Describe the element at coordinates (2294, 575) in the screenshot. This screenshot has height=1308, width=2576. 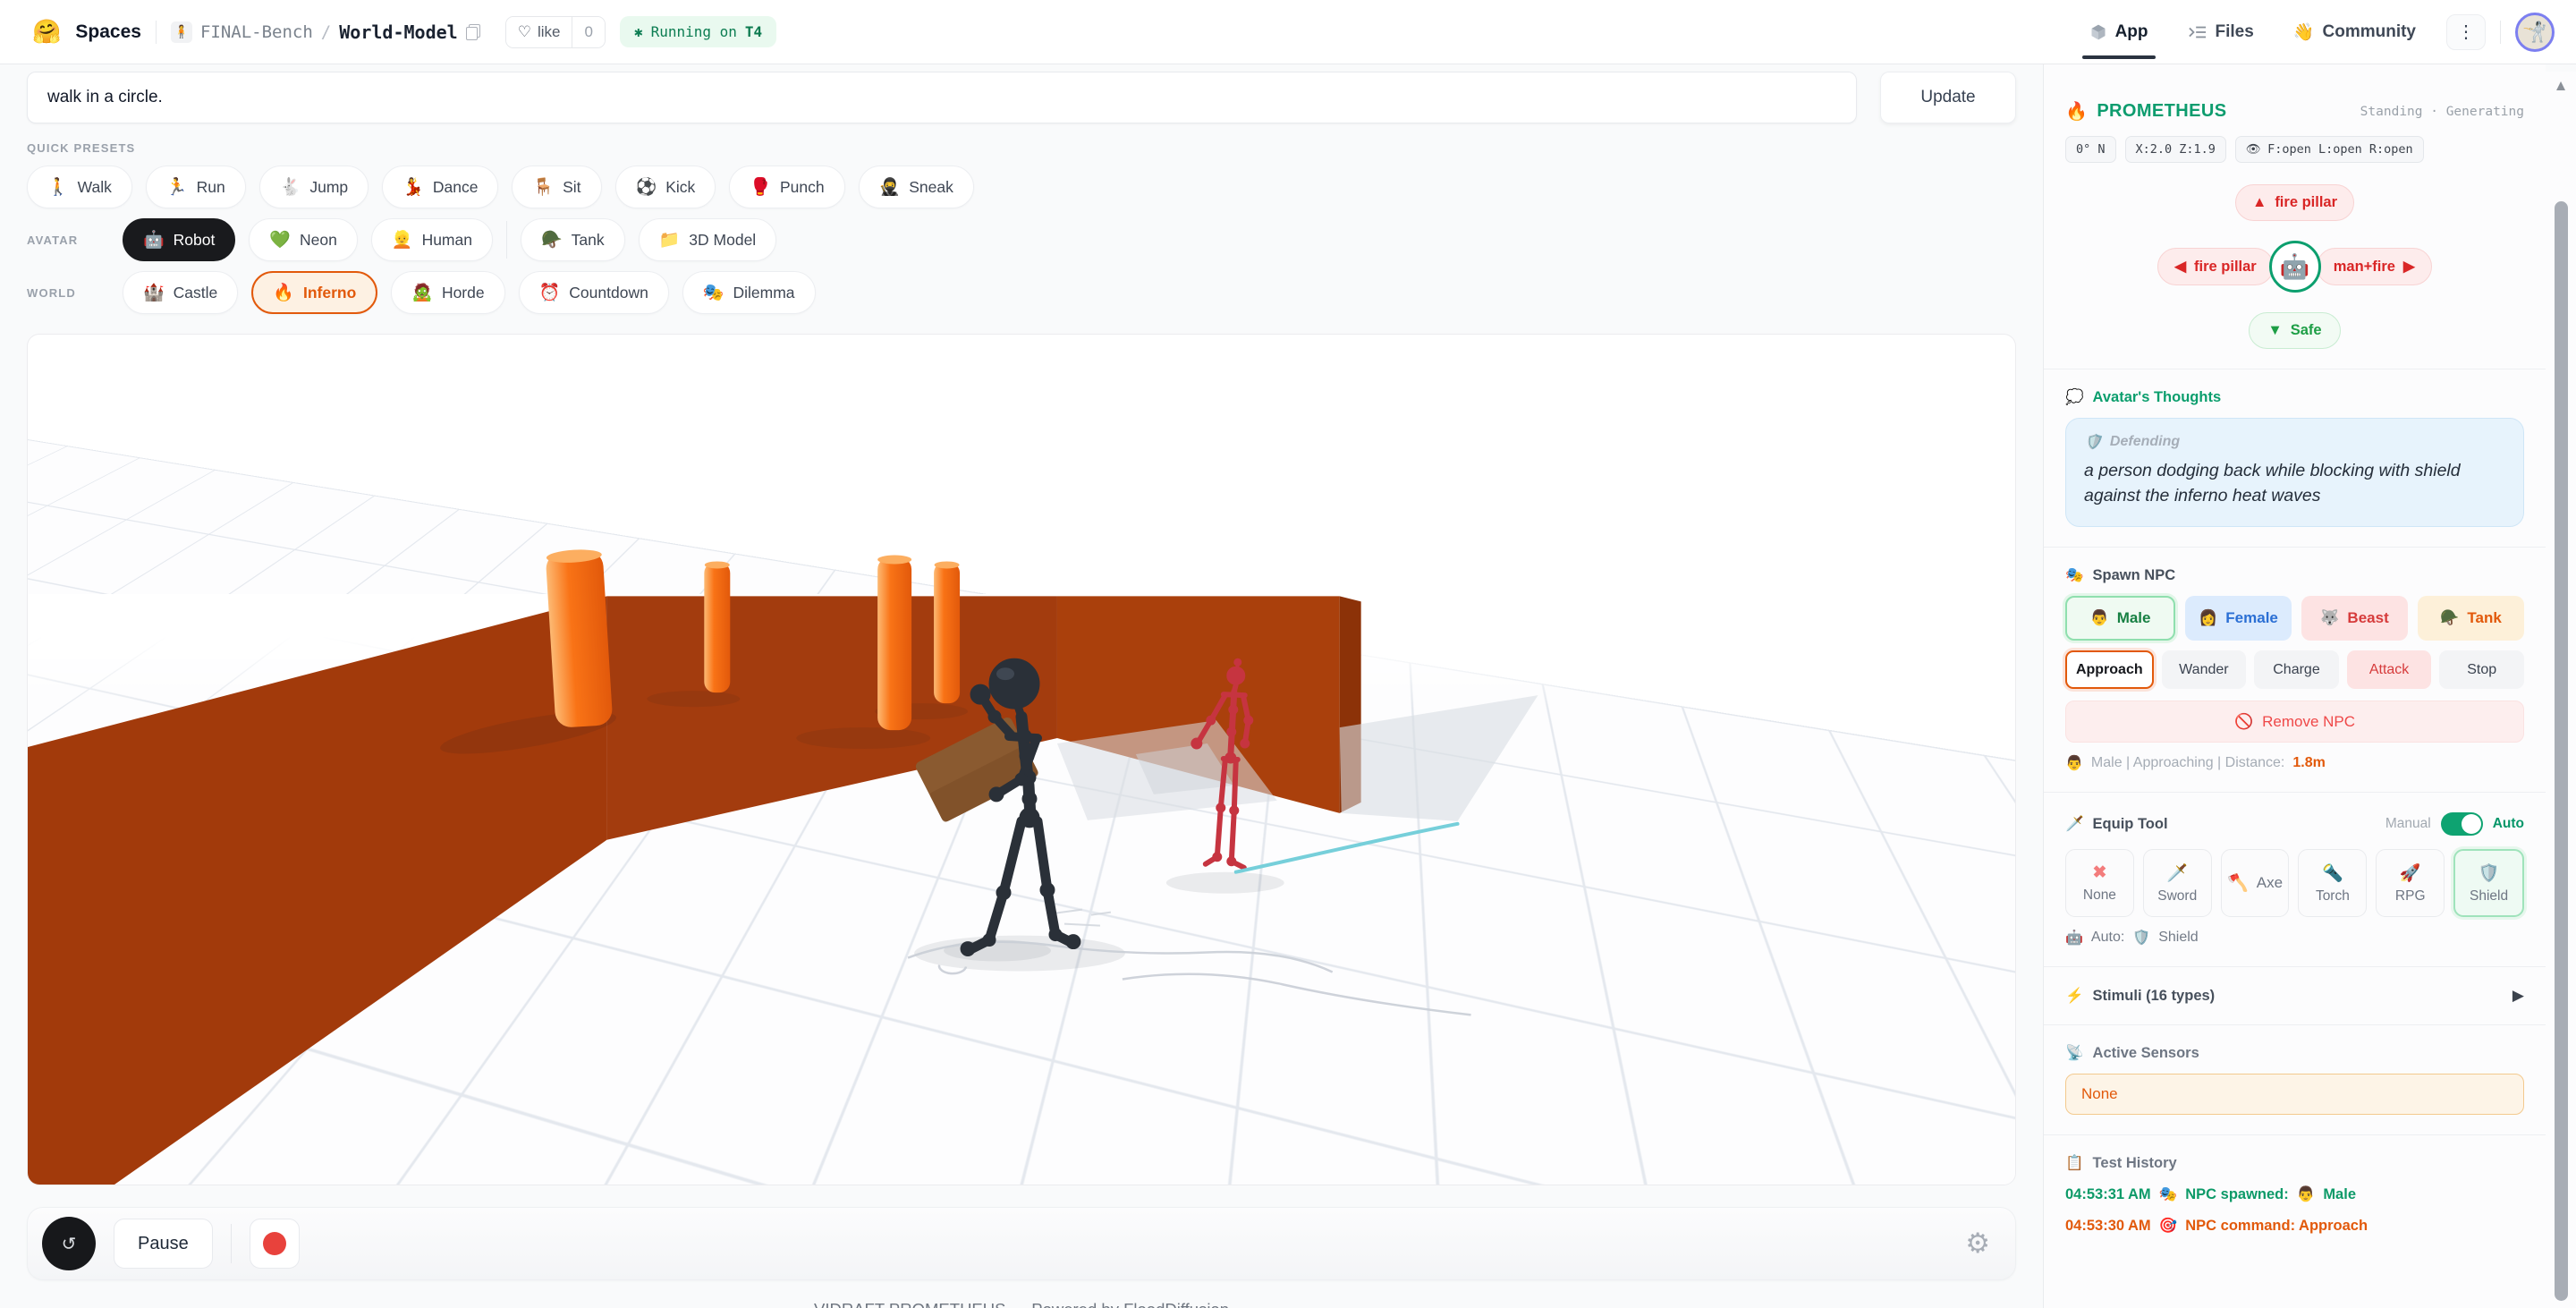
I see `spawn-npc-header: 🎭 Spawn NPC` at that location.